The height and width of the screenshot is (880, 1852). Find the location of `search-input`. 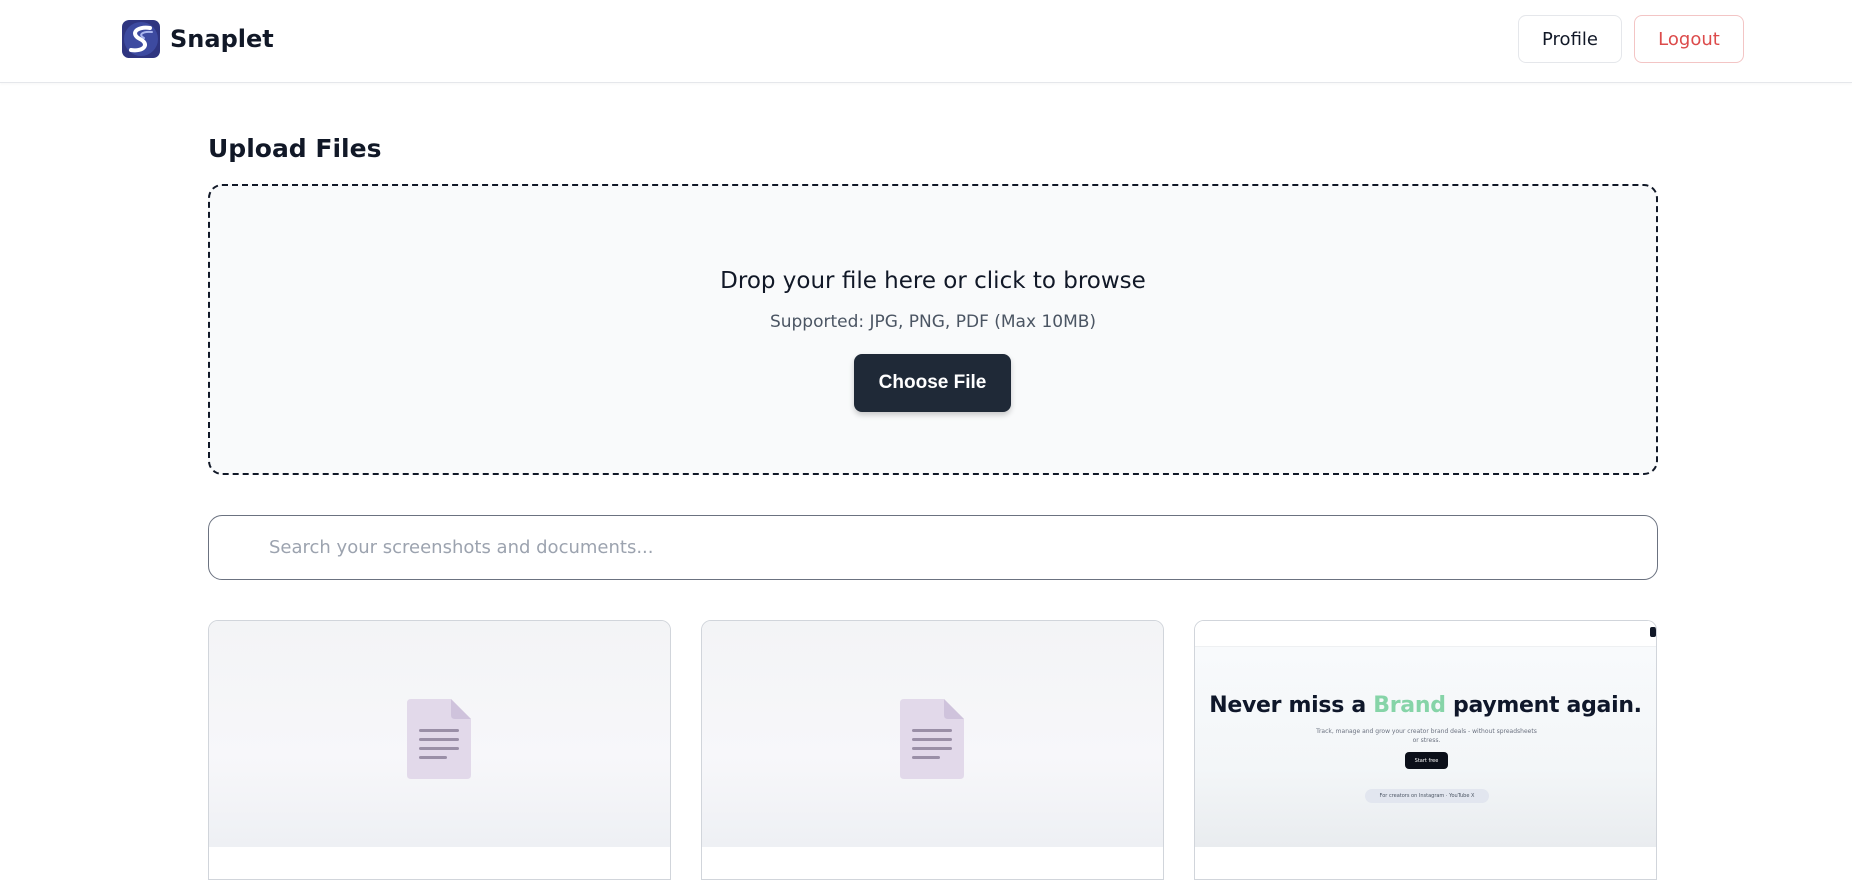

search-input is located at coordinates (954, 547).